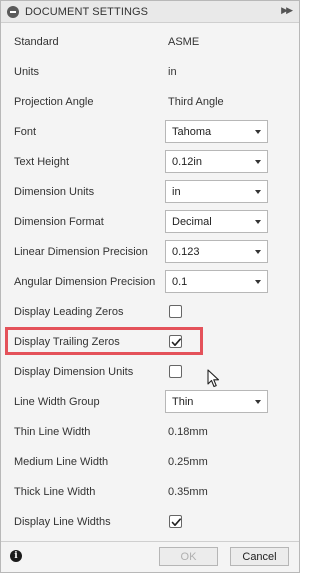  What do you see at coordinates (150, 72) in the screenshot?
I see `setting-row-units: Units in` at bounding box center [150, 72].